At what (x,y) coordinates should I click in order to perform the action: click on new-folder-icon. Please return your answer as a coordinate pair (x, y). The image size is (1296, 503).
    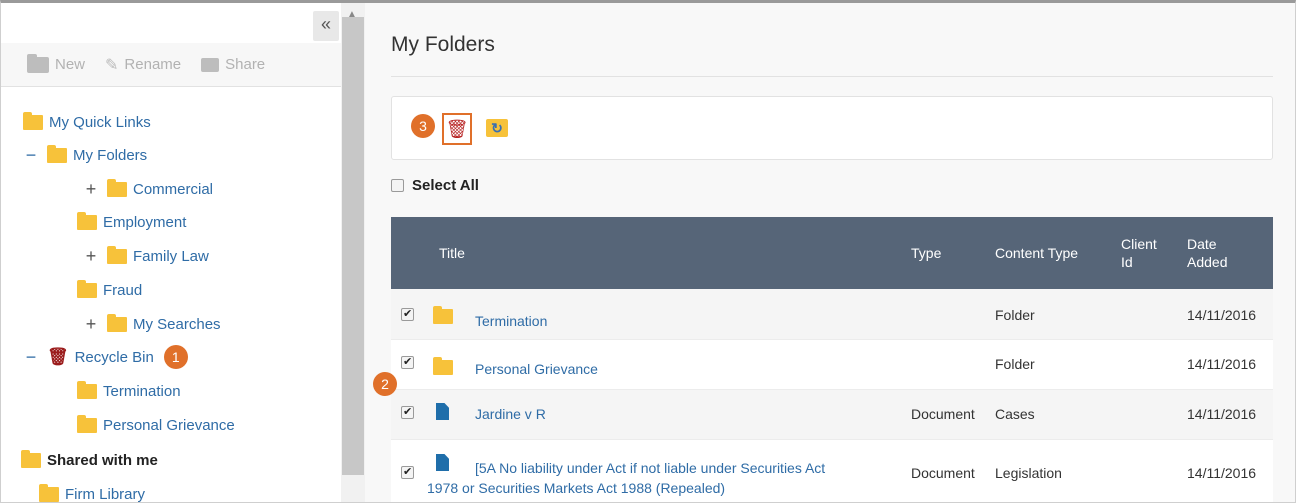
    Looking at the image, I should click on (38, 63).